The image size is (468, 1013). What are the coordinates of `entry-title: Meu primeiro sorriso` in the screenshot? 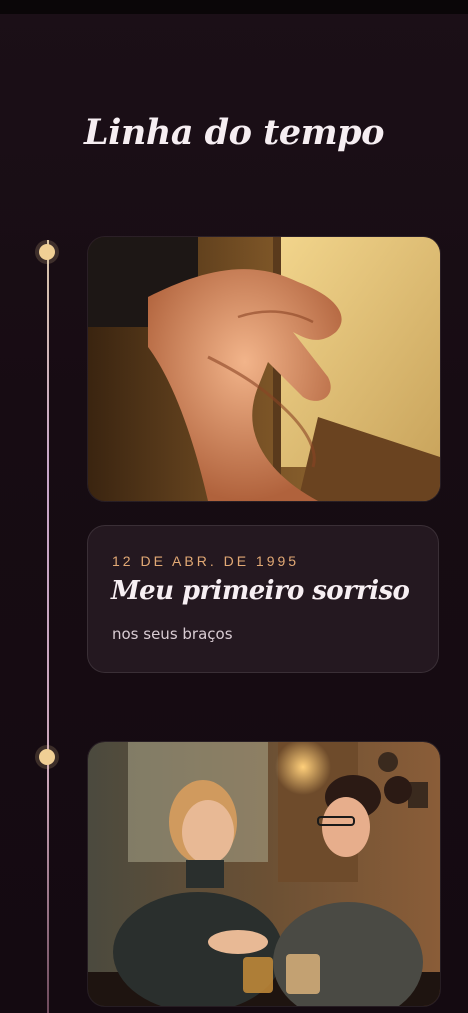 It's located at (260, 591).